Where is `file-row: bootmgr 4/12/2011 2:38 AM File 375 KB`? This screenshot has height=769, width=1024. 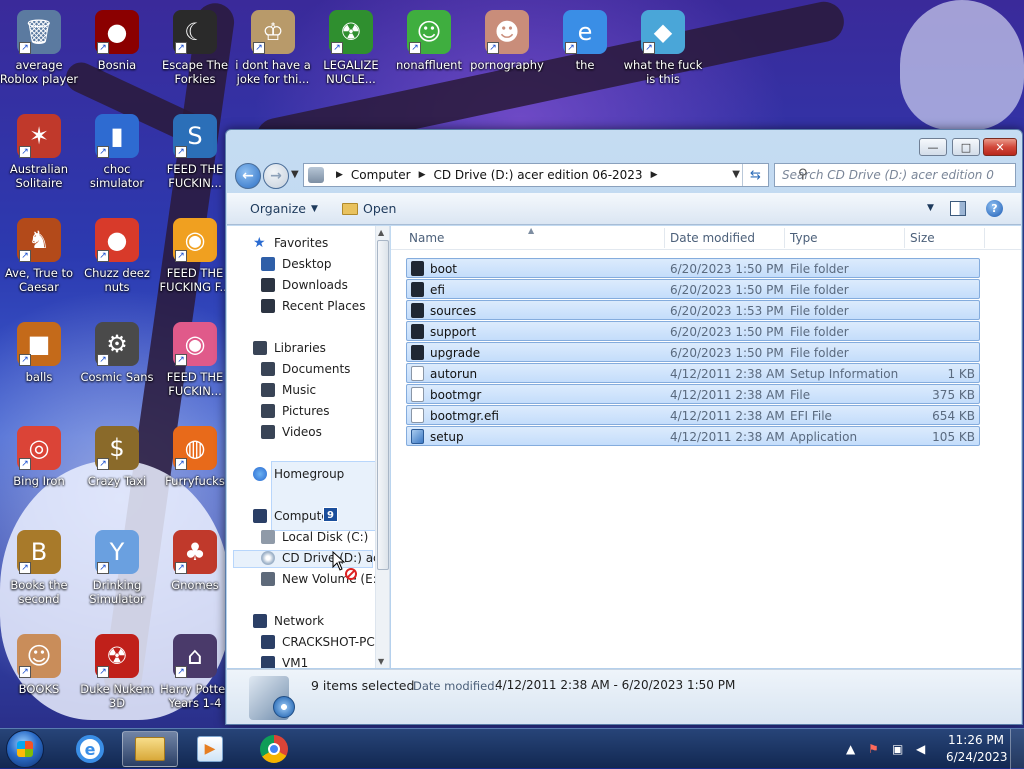 file-row: bootmgr 4/12/2011 2:38 AM File 375 KB is located at coordinates (693, 394).